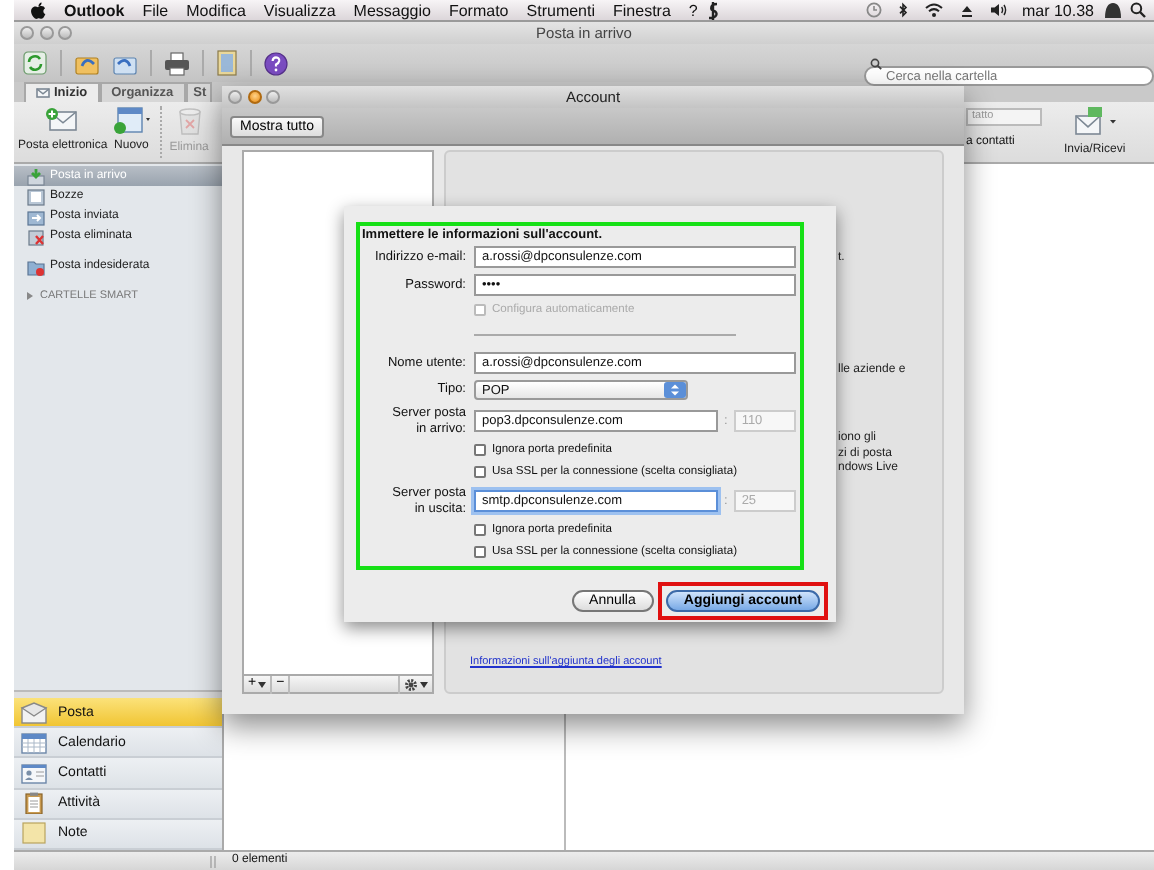  Describe the element at coordinates (213, 861) in the screenshot. I see `resize-grip-icon` at that location.